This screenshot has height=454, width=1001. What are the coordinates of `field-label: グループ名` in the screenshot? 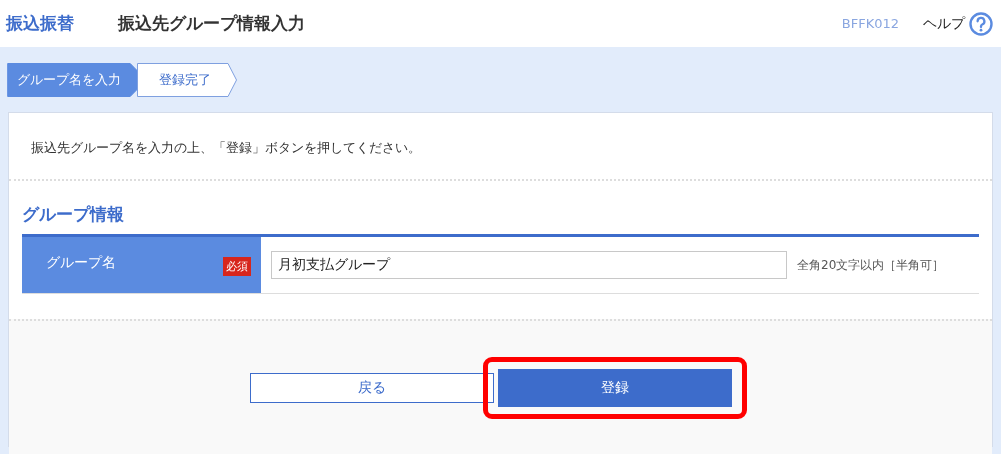 It's located at (81, 263).